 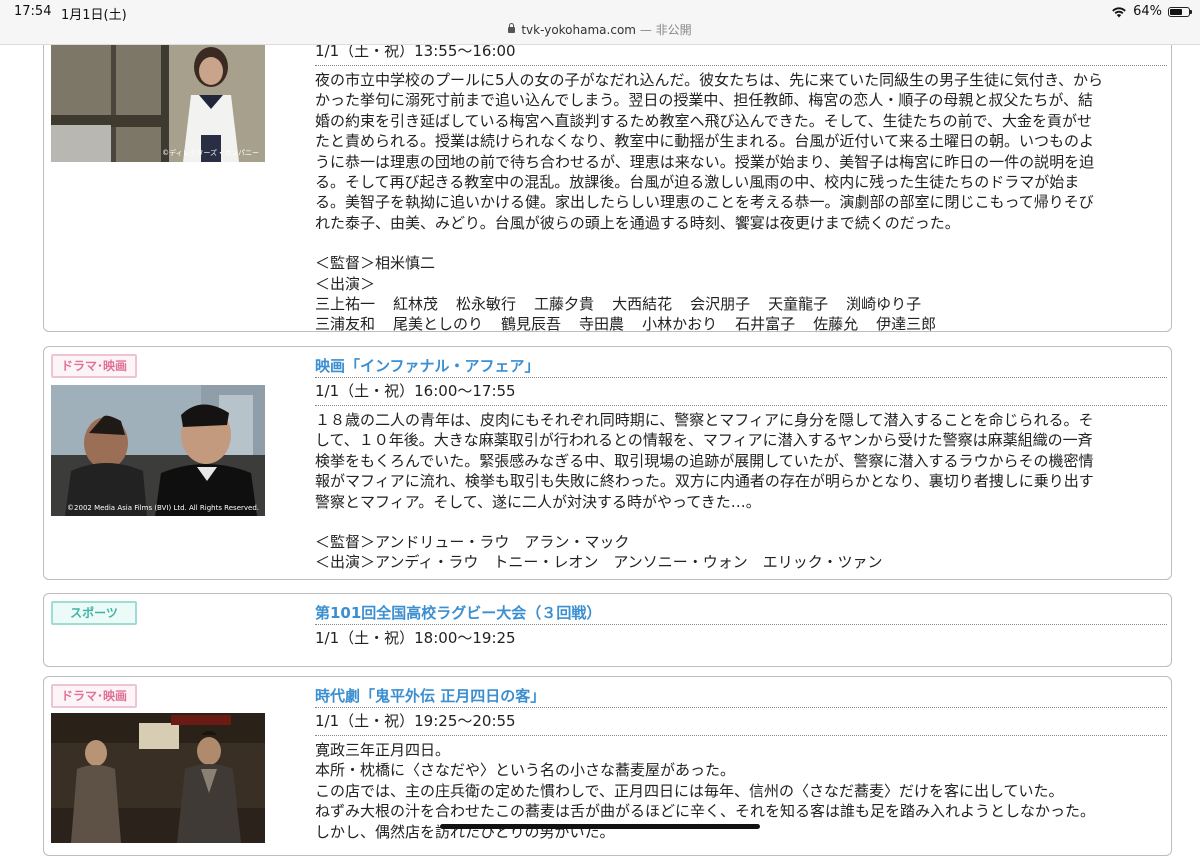 What do you see at coordinates (345, 324) in the screenshot?
I see `cast-member: 三浦友和` at bounding box center [345, 324].